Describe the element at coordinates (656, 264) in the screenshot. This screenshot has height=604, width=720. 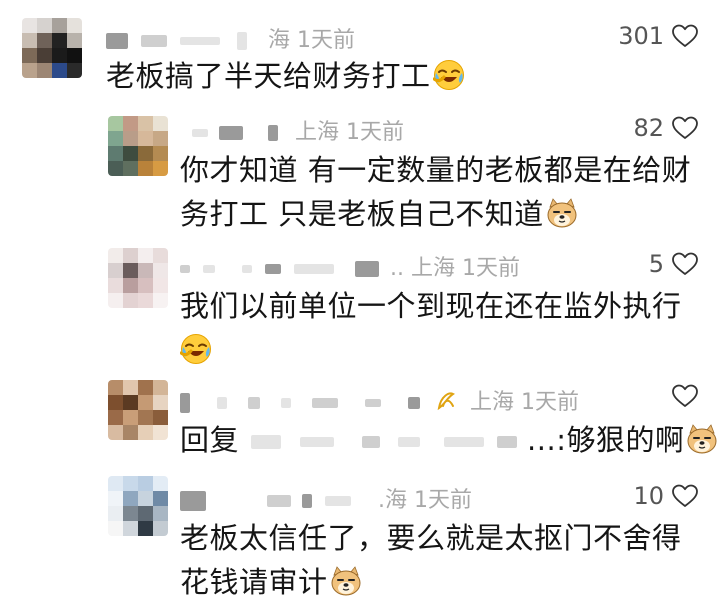
I see `like-count: 5` at that location.